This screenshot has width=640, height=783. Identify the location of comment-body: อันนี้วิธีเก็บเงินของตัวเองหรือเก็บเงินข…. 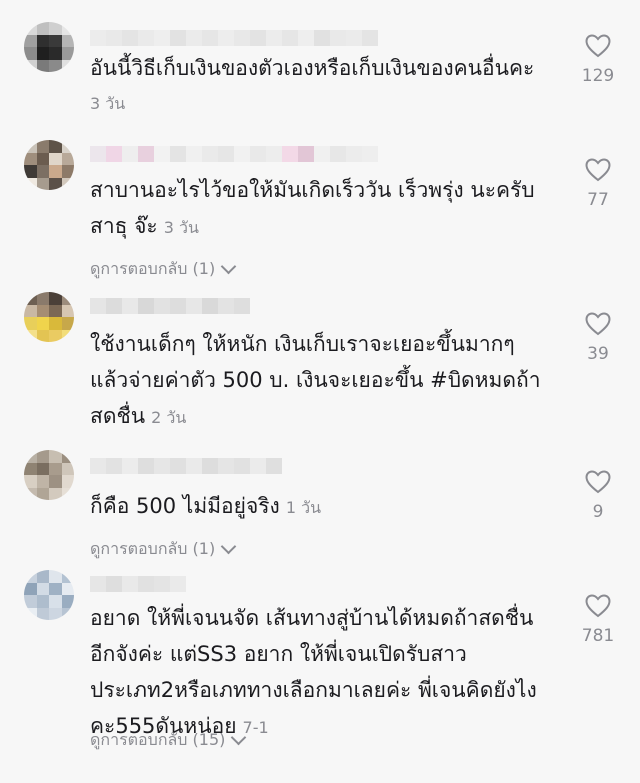
(312, 68).